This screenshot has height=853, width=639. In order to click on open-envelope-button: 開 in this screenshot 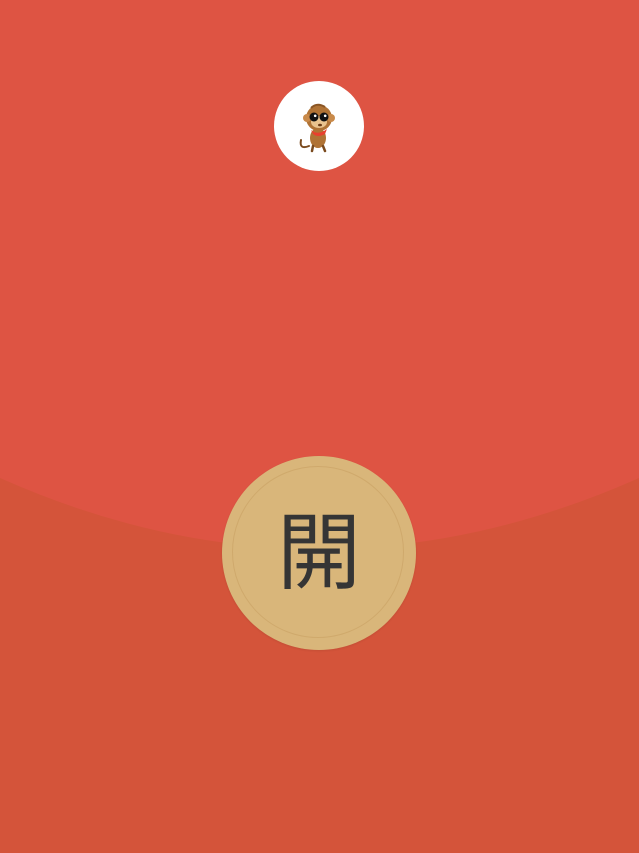, I will do `click(319, 553)`.